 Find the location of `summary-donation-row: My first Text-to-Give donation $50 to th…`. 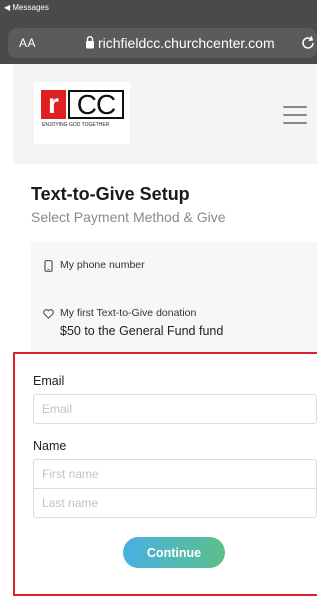

summary-donation-row: My first Text-to-Give donation $50 to th… is located at coordinates (133, 322).